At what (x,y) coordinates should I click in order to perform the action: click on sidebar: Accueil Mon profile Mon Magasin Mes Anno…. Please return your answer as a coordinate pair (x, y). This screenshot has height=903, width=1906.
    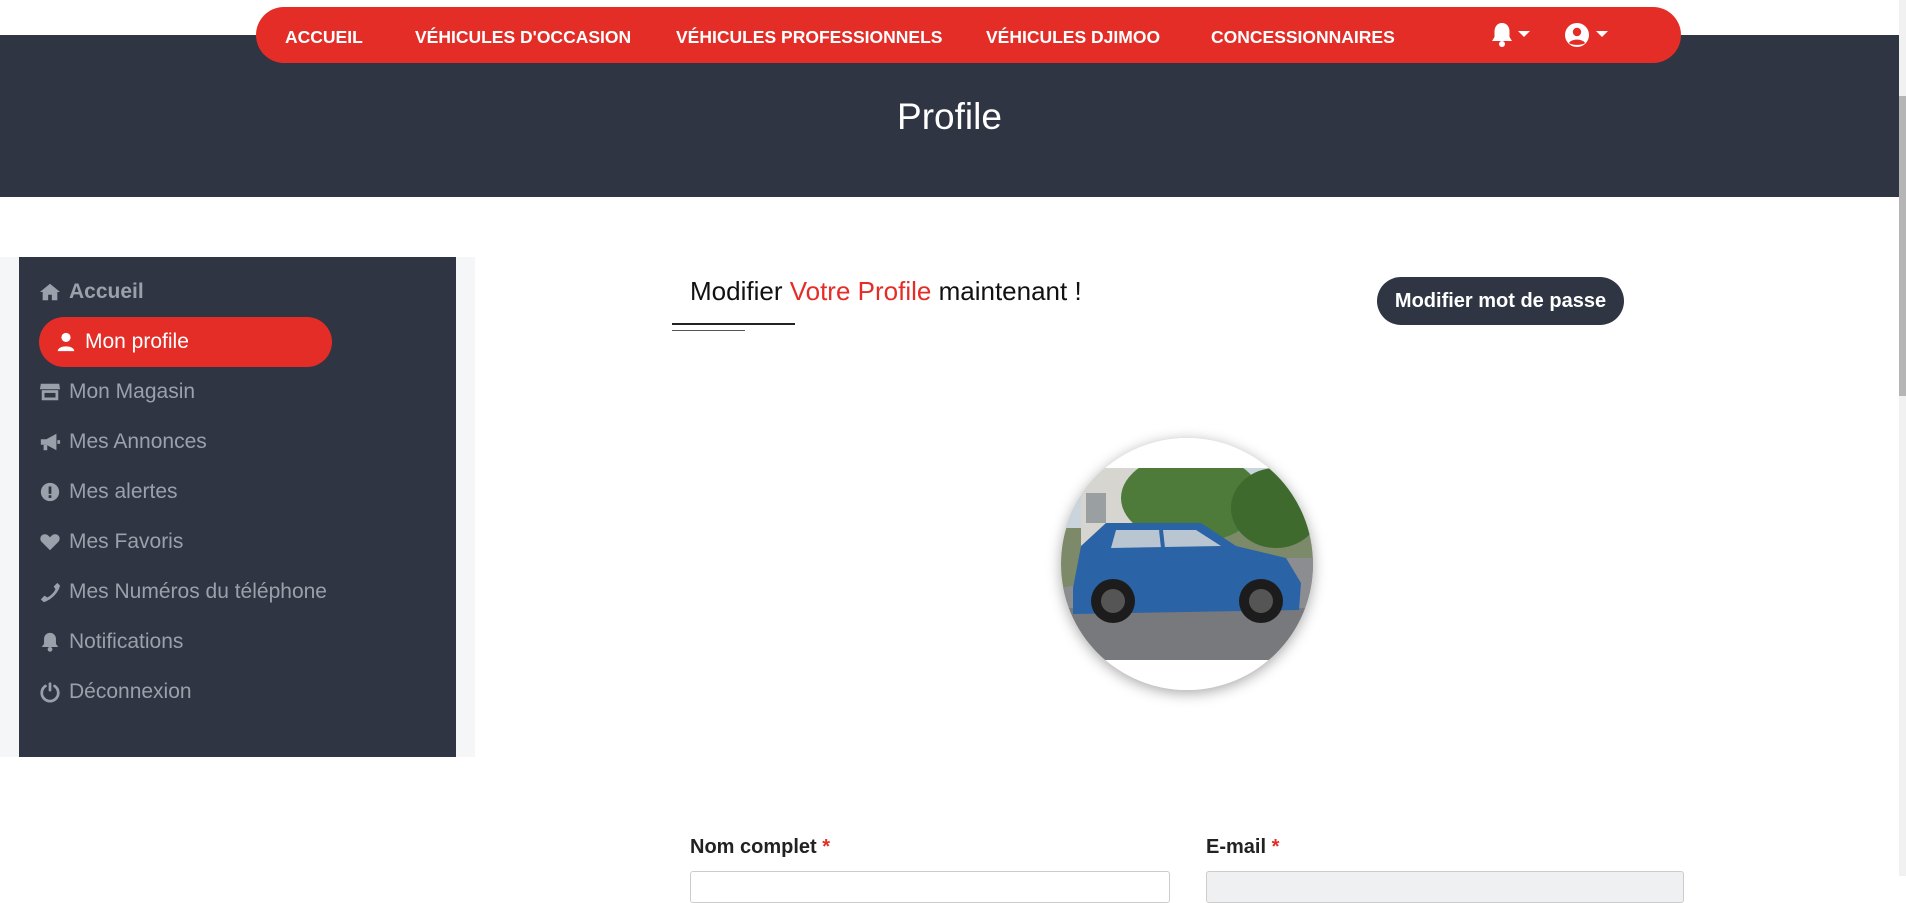
    Looking at the image, I should click on (237, 507).